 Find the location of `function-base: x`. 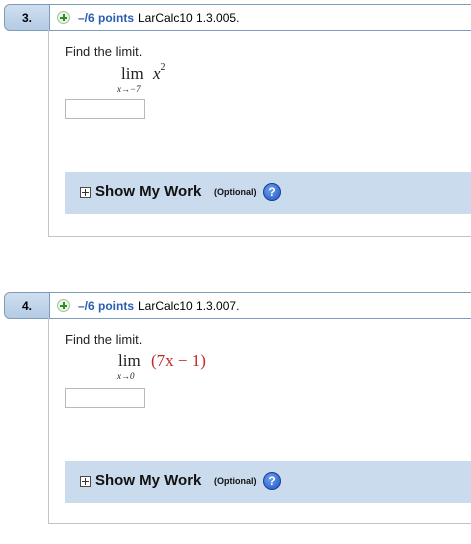

function-base: x is located at coordinates (157, 73).